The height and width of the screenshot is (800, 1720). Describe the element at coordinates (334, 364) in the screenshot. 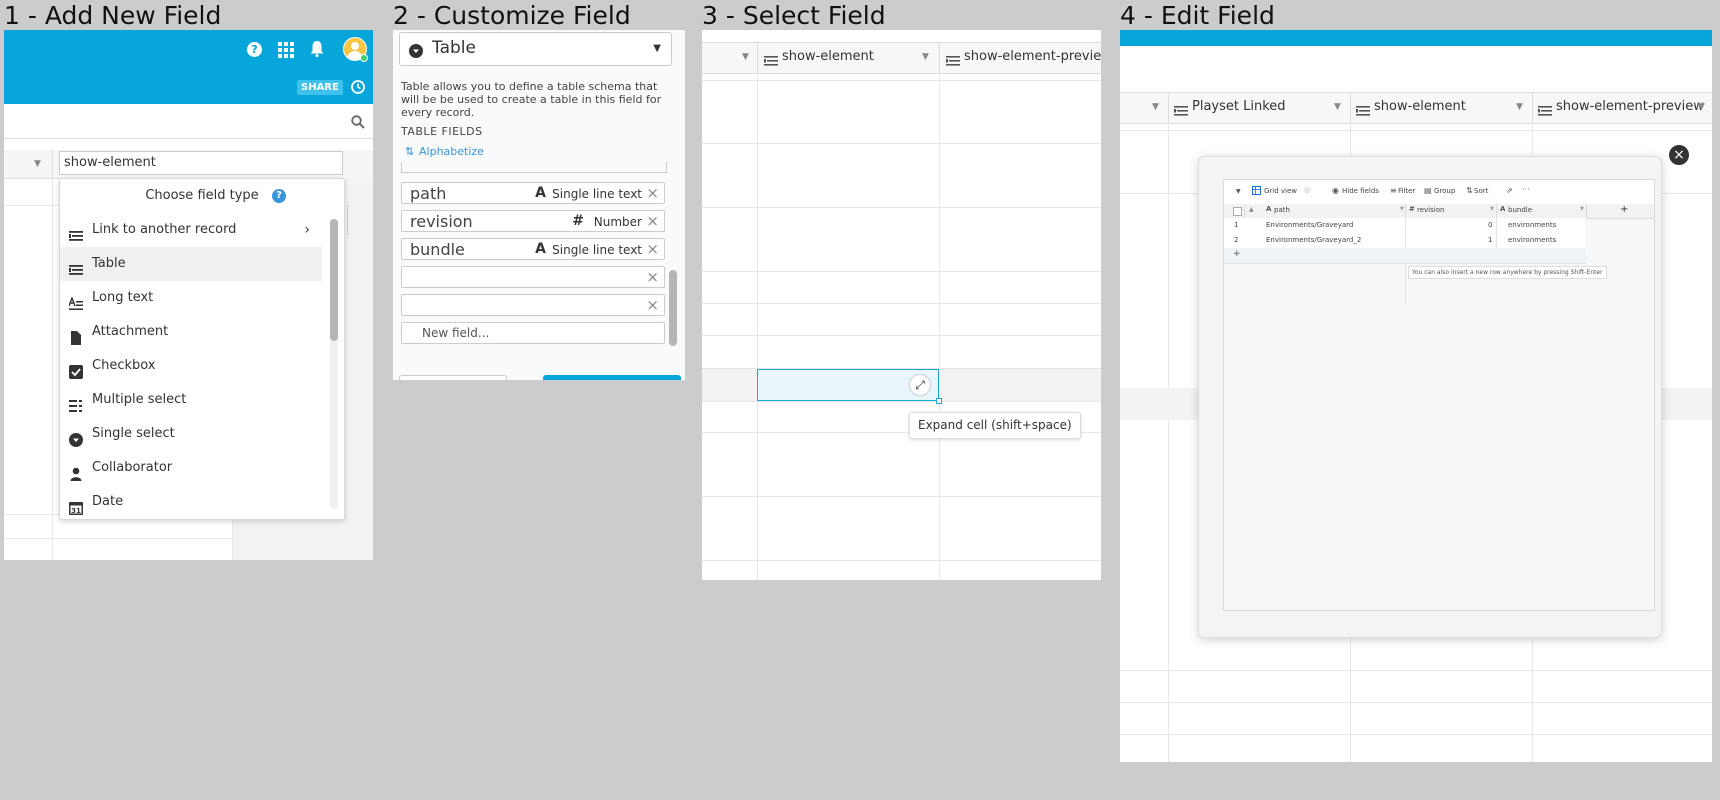

I see `chooser-scrollbar` at that location.